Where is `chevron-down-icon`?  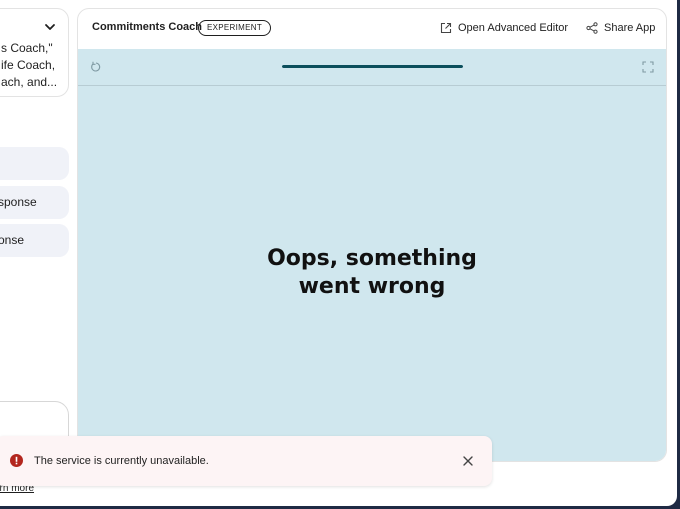
chevron-down-icon is located at coordinates (50, 27).